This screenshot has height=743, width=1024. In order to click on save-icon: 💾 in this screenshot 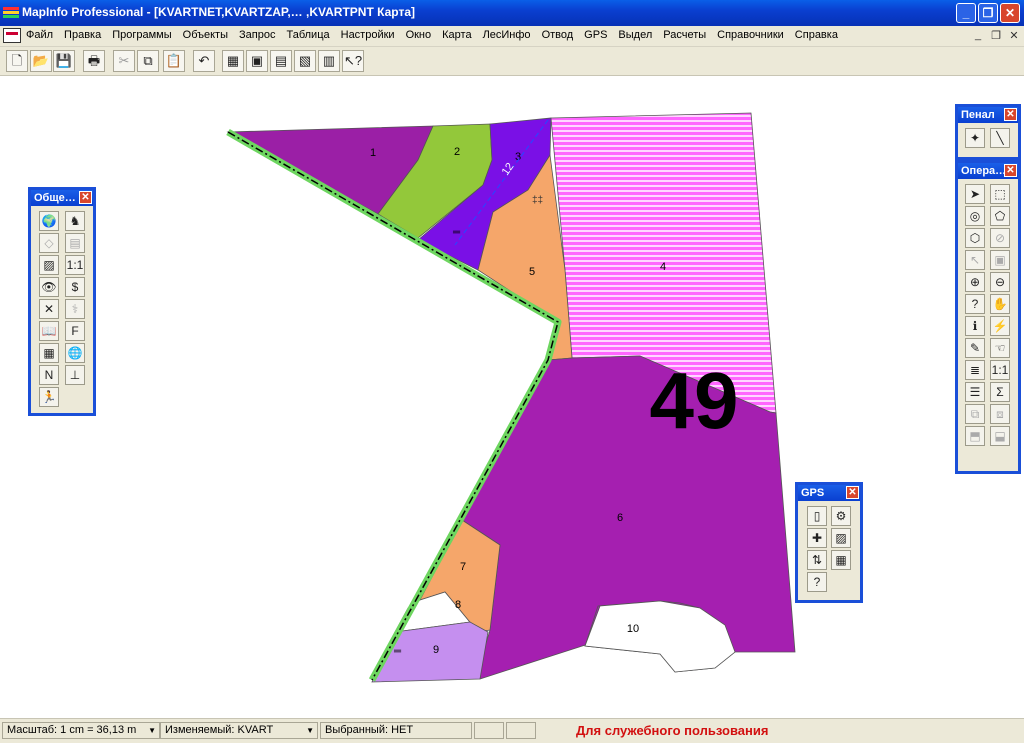, I will do `click(64, 61)`.